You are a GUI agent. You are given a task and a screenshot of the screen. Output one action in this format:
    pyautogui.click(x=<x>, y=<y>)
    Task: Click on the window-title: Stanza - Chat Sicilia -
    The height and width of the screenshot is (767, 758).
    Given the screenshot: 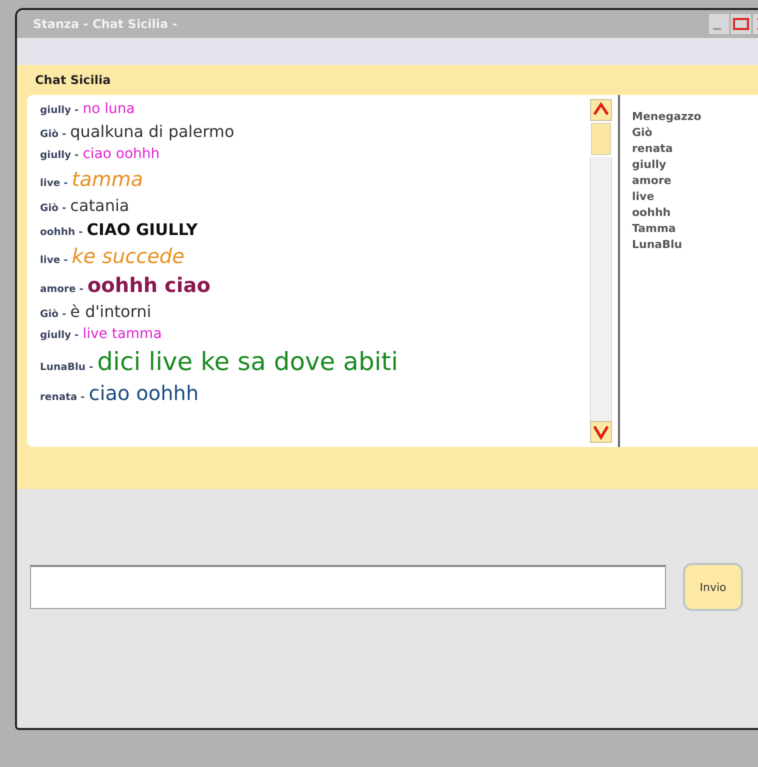 What is the action you would take?
    pyautogui.click(x=105, y=24)
    